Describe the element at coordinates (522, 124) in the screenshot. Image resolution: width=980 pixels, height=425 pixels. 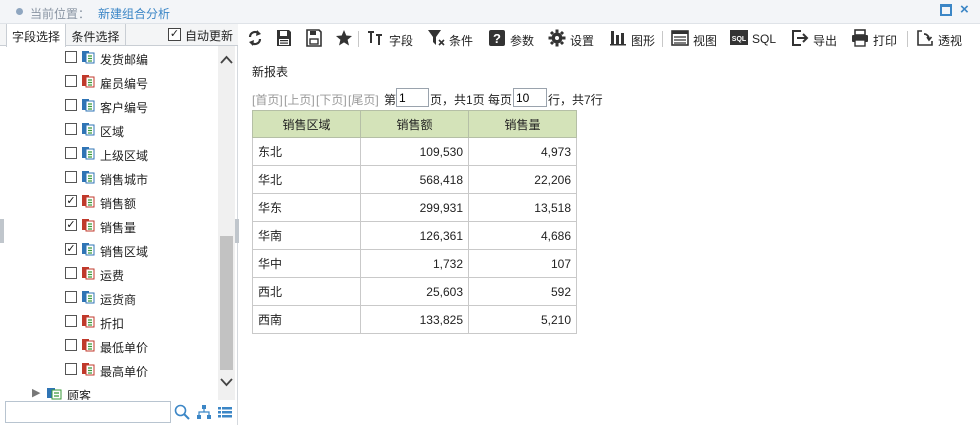
I see `column-header: 销售量` at that location.